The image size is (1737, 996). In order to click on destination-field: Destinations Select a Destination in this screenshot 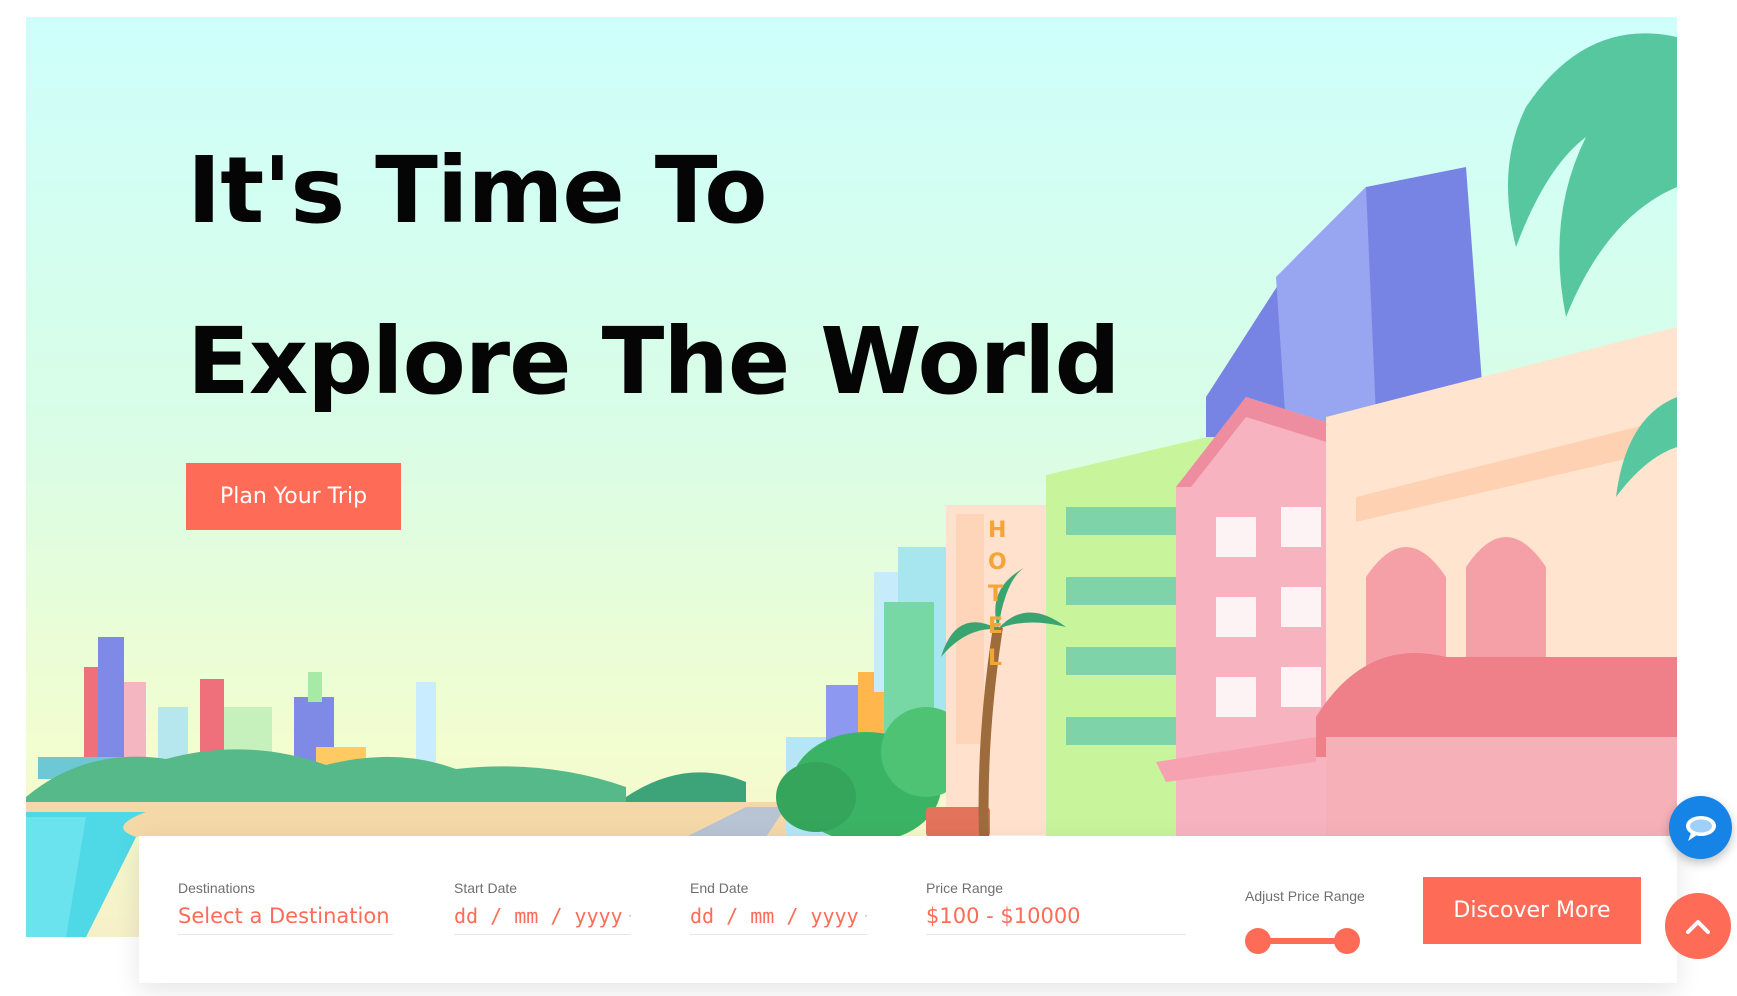, I will do `click(285, 907)`.